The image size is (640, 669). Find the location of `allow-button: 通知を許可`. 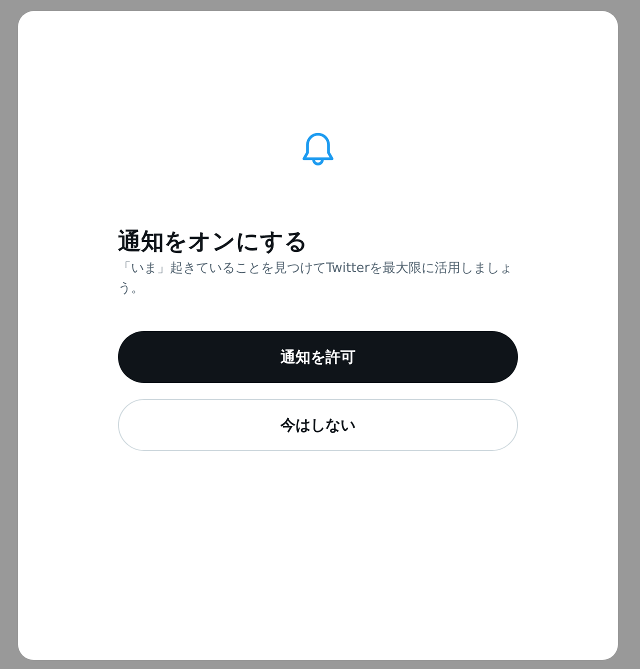

allow-button: 通知を許可 is located at coordinates (318, 357).